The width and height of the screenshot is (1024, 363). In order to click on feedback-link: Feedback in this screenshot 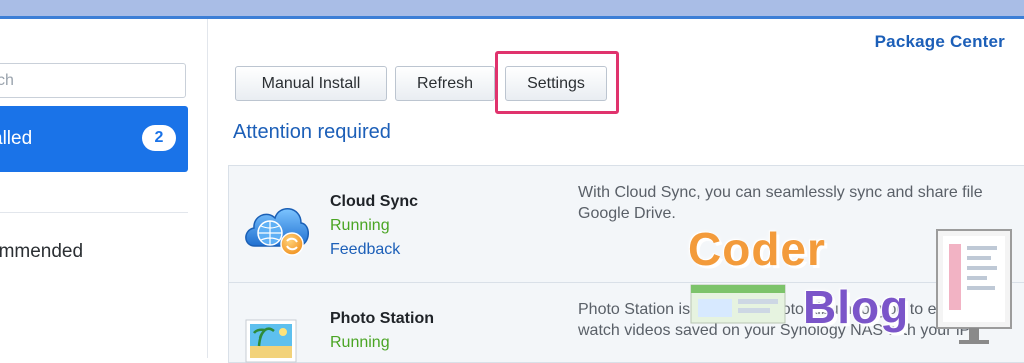, I will do `click(365, 250)`.